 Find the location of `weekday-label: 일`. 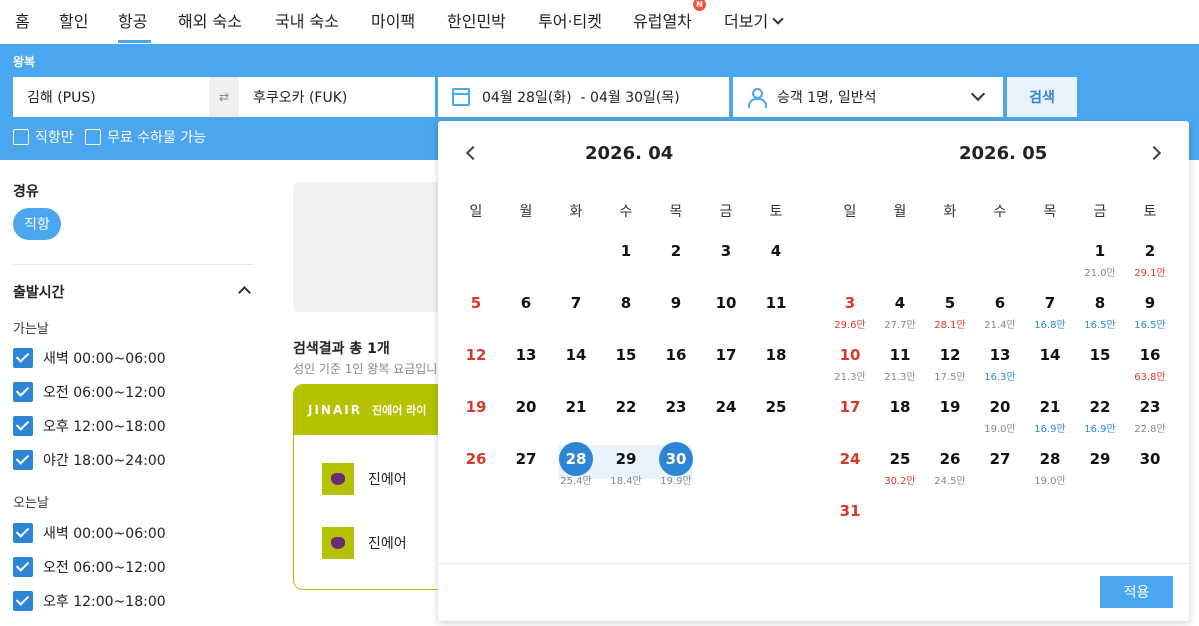

weekday-label: 일 is located at coordinates (850, 212).